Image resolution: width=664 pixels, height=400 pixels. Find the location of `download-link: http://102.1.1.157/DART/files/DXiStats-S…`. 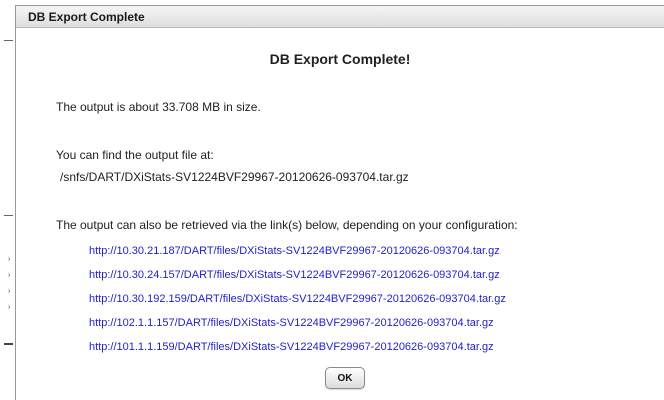

download-link: http://102.1.1.157/DART/files/DXiStats-S… is located at coordinates (291, 323).